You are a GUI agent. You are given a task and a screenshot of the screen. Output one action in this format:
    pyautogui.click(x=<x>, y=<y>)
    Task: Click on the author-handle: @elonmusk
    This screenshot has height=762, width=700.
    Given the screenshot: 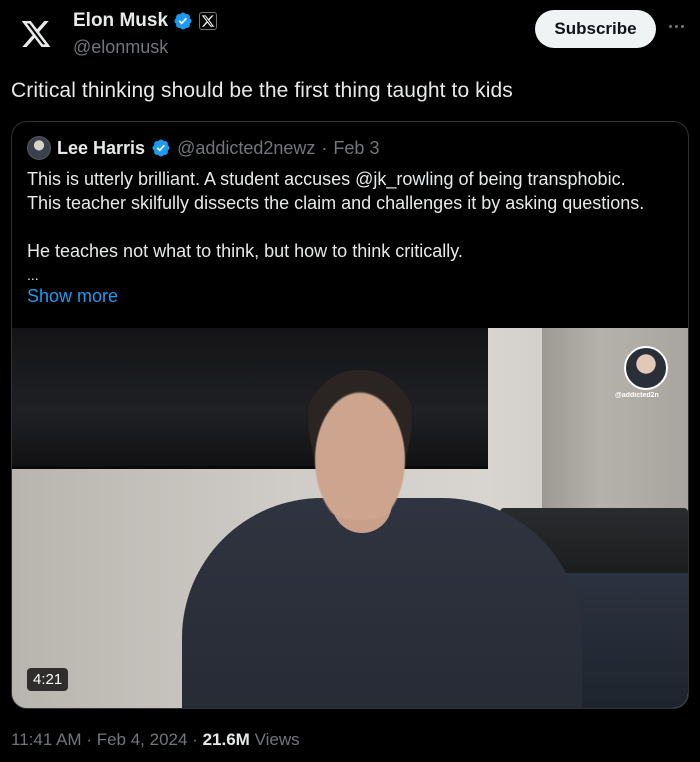 What is the action you would take?
    pyautogui.click(x=120, y=47)
    